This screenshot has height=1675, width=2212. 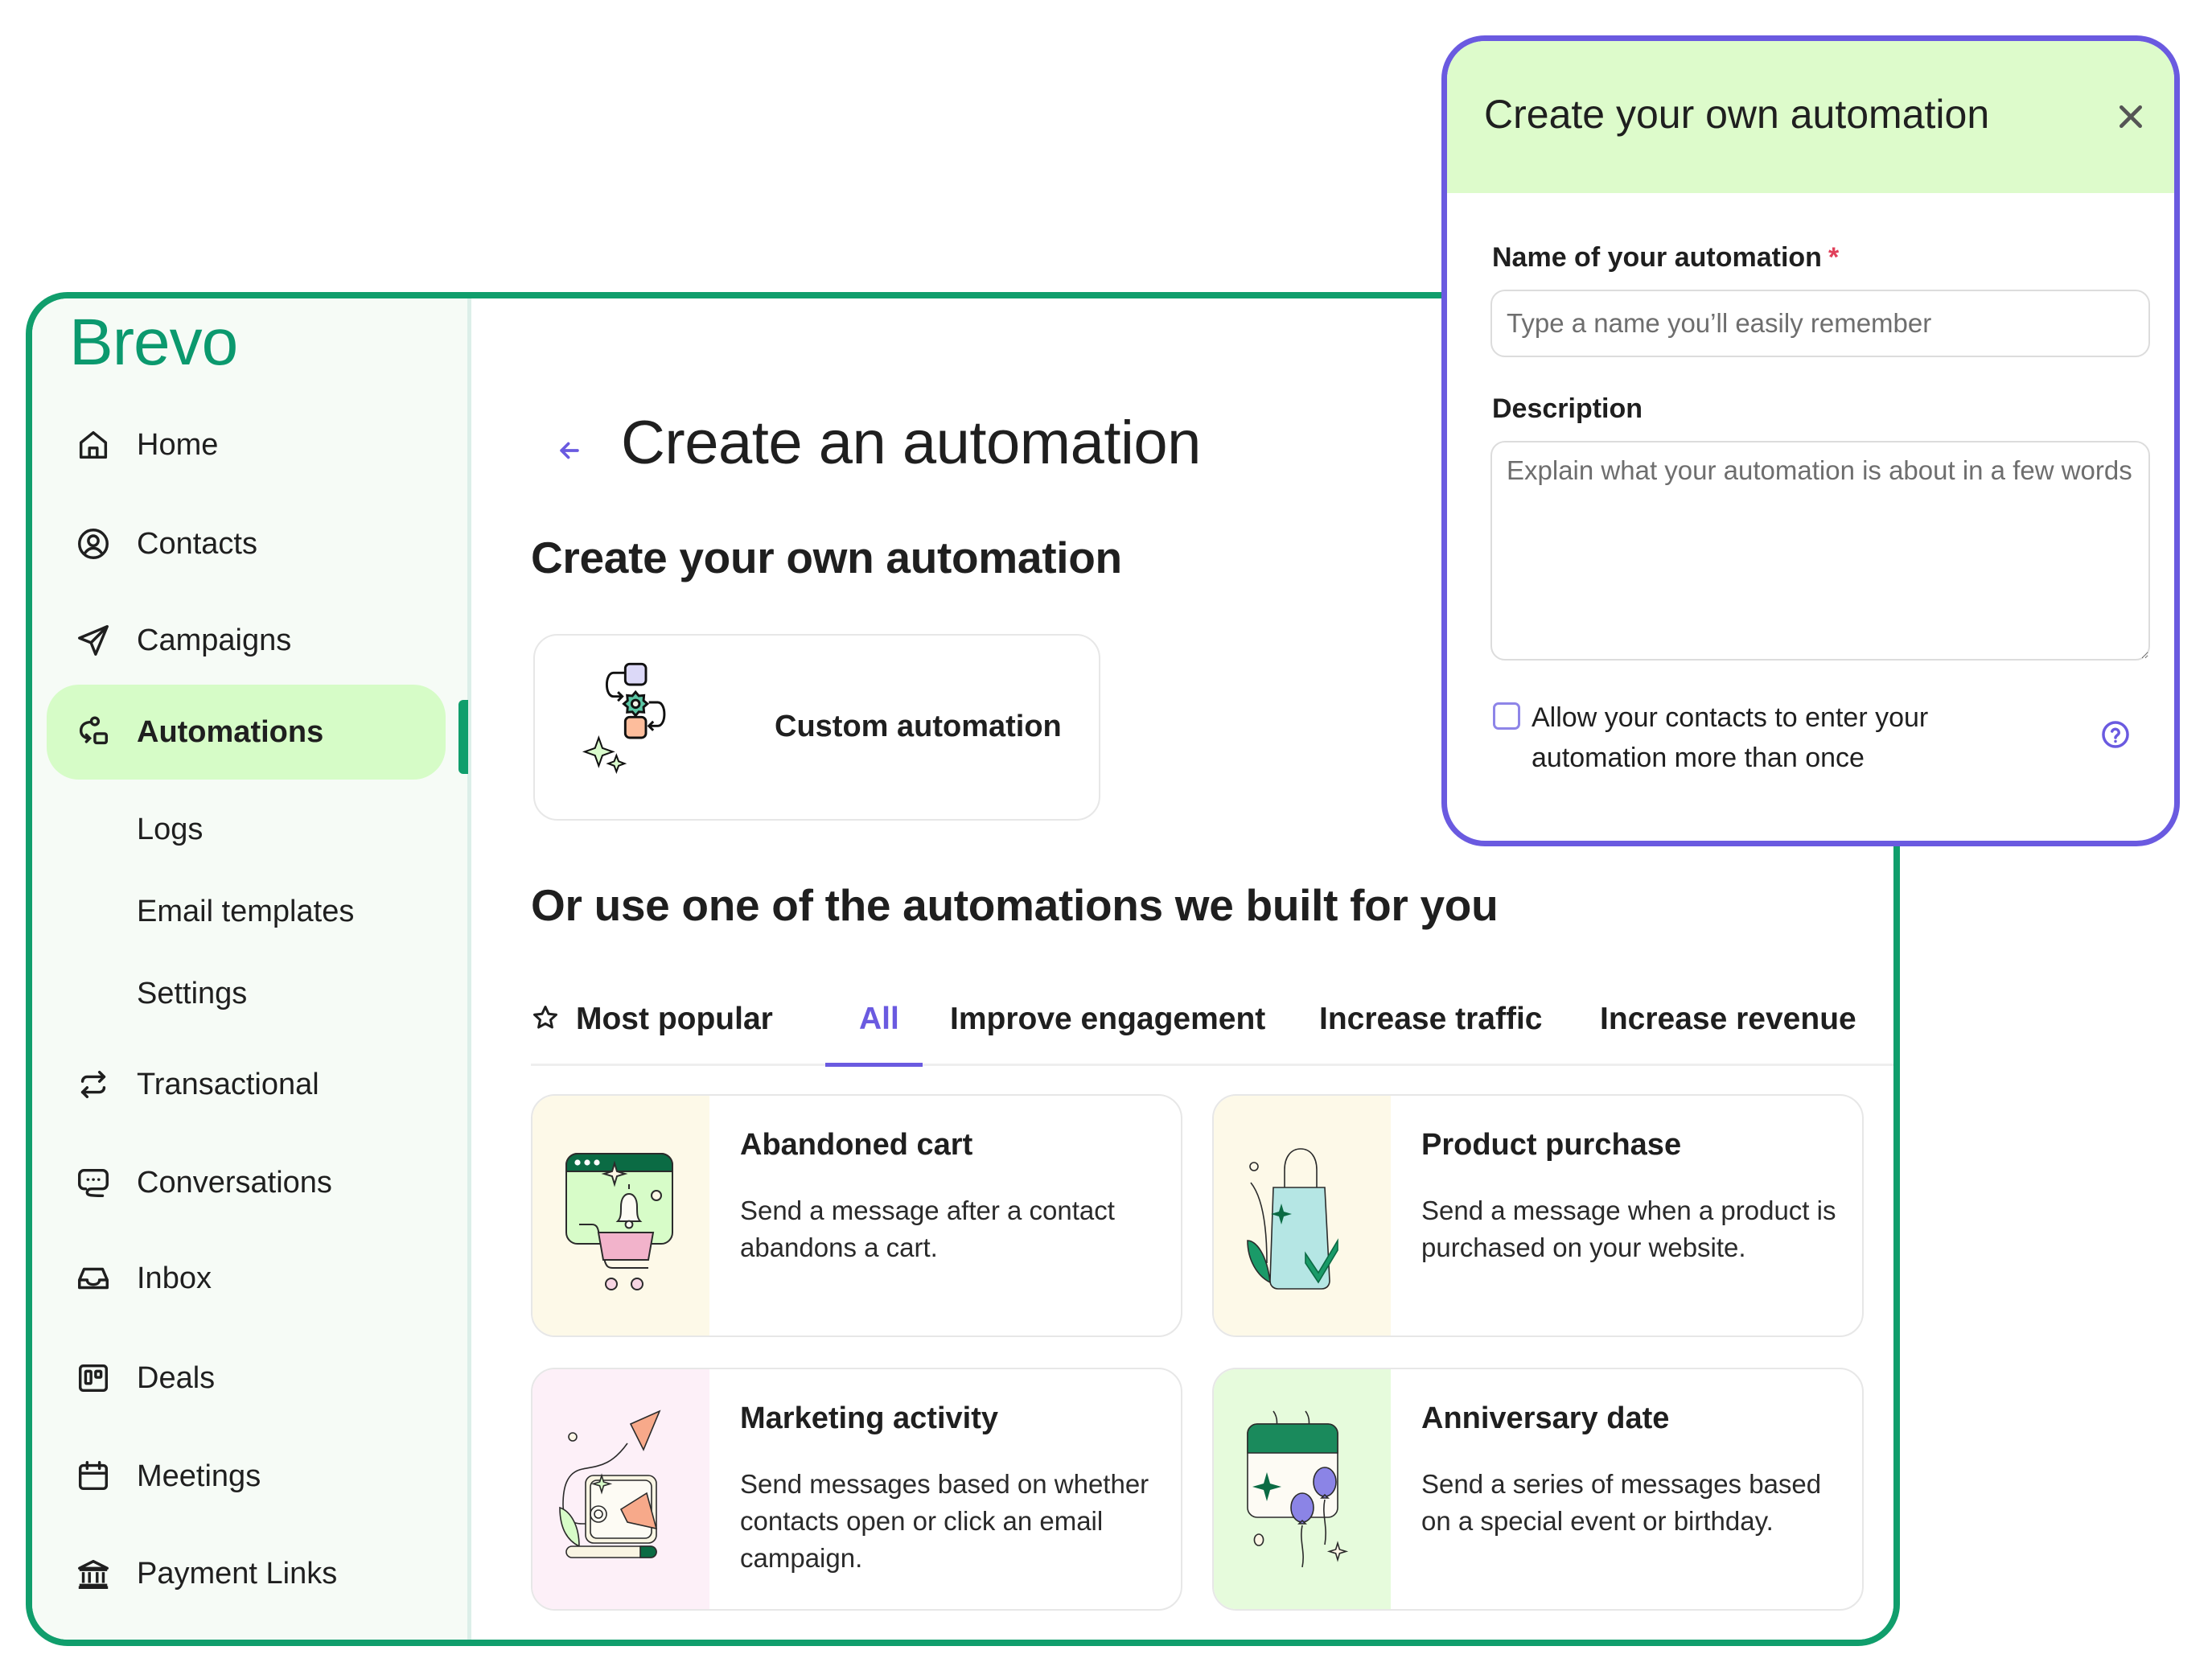 I want to click on sidebar-item-payment-links: Payment Links, so click(x=246, y=1573).